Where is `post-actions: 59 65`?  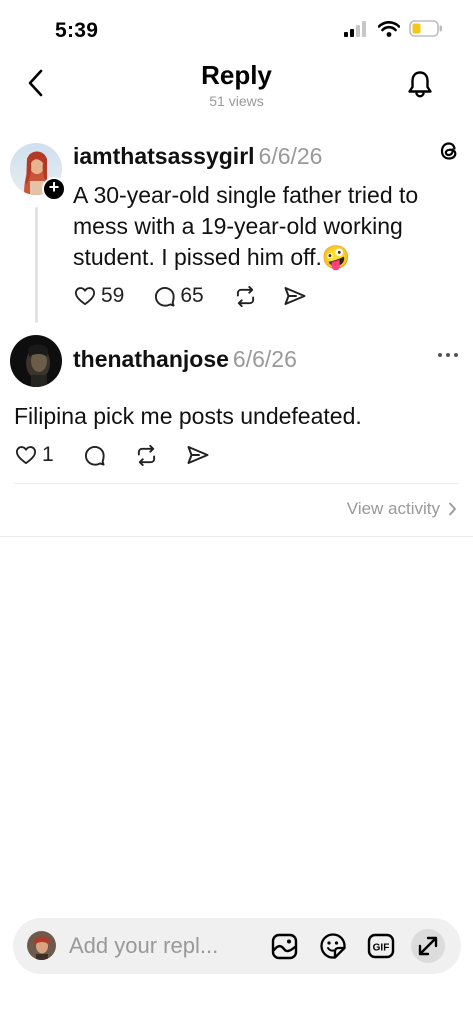
post-actions: 59 65 is located at coordinates (190, 296).